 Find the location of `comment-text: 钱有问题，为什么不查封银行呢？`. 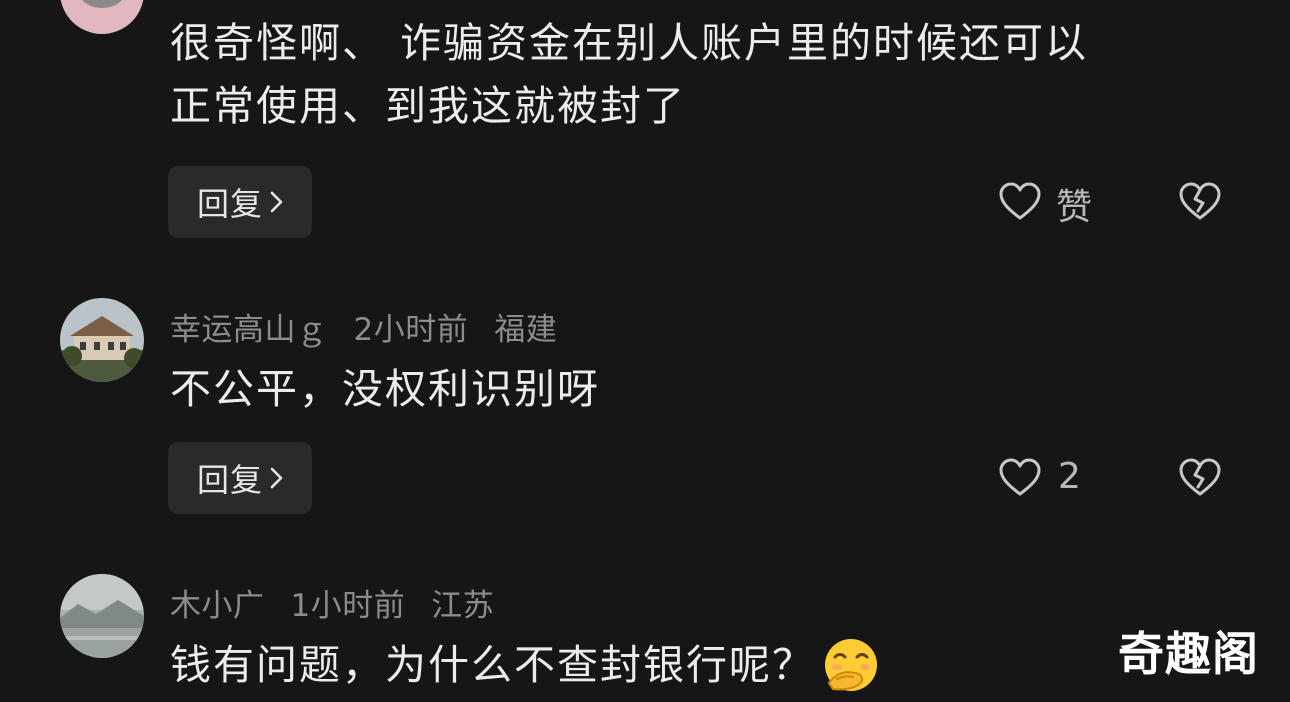

comment-text: 钱有问题，为什么不查封银行呢？ is located at coordinates (525, 665).